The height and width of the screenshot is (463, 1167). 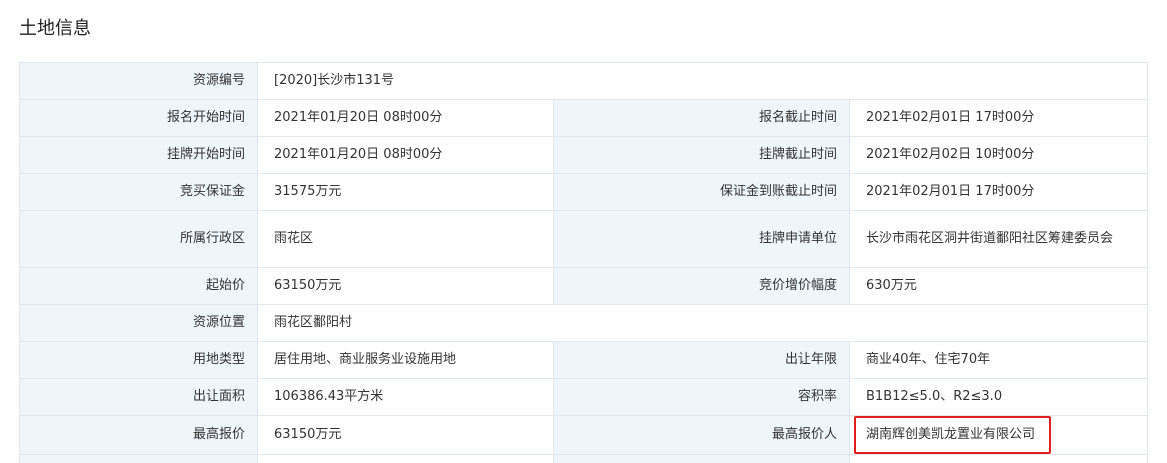 What do you see at coordinates (139, 81) in the screenshot?
I see `label-resource-number: 资源编号` at bounding box center [139, 81].